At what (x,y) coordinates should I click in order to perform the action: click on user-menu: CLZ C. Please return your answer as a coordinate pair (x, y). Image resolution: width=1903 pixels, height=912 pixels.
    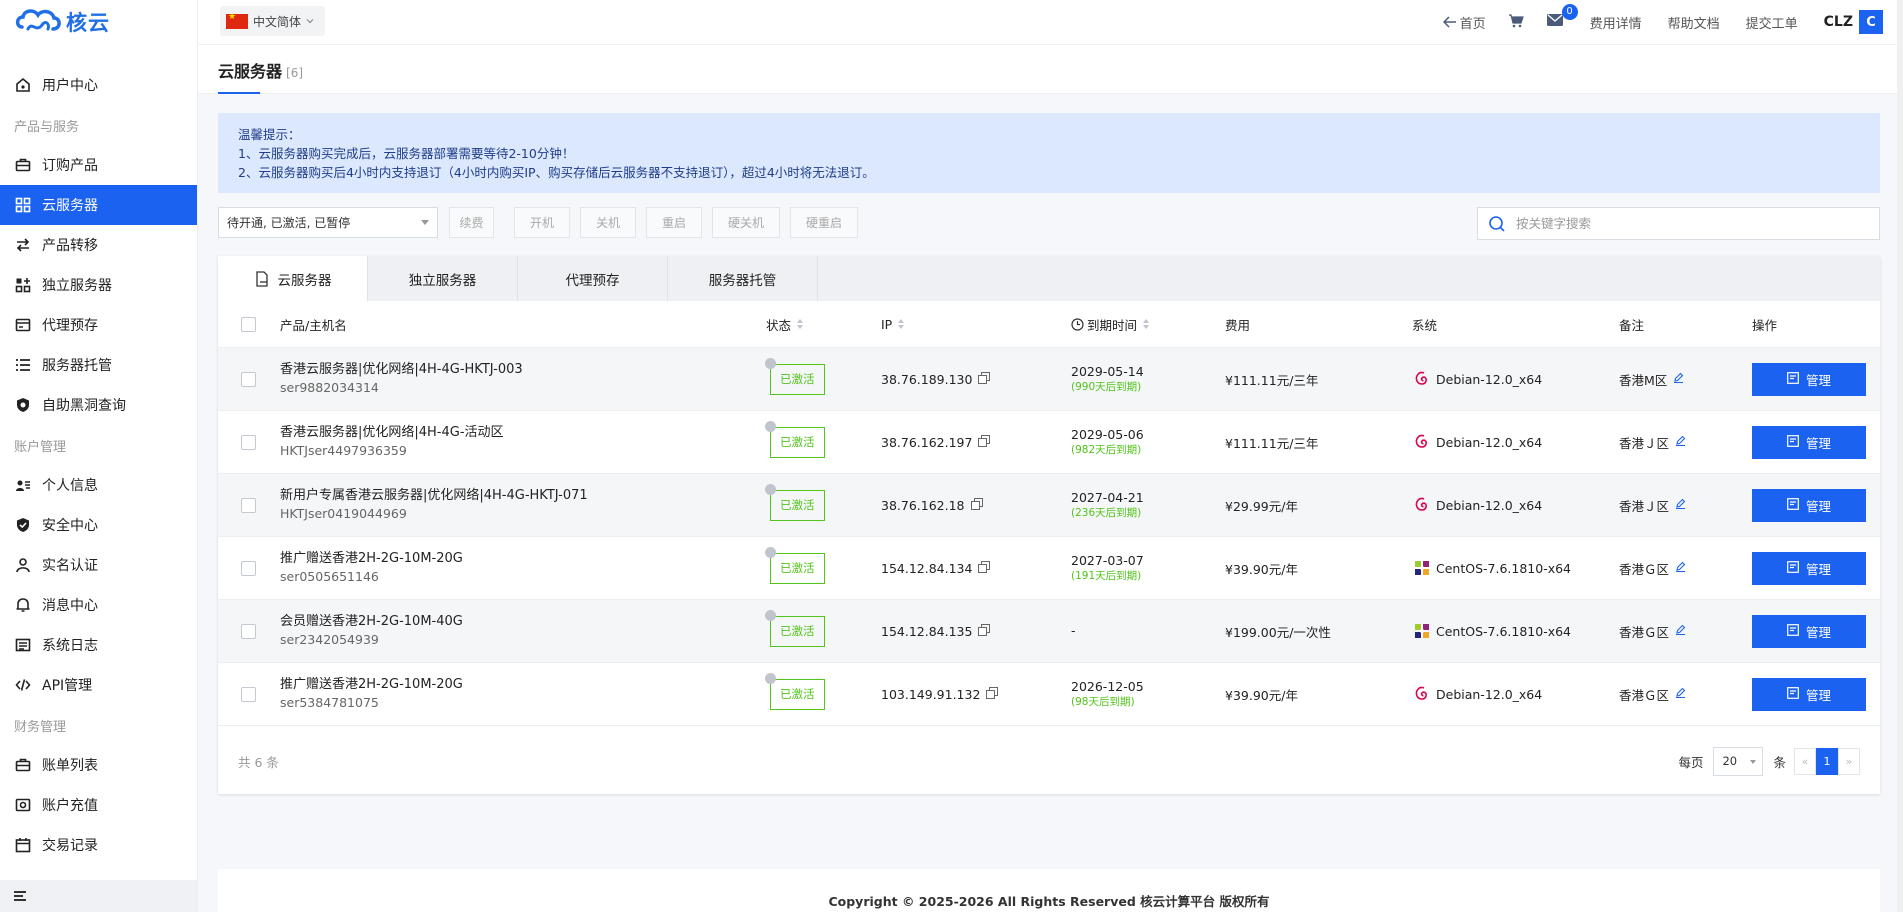
    Looking at the image, I should click on (1853, 22).